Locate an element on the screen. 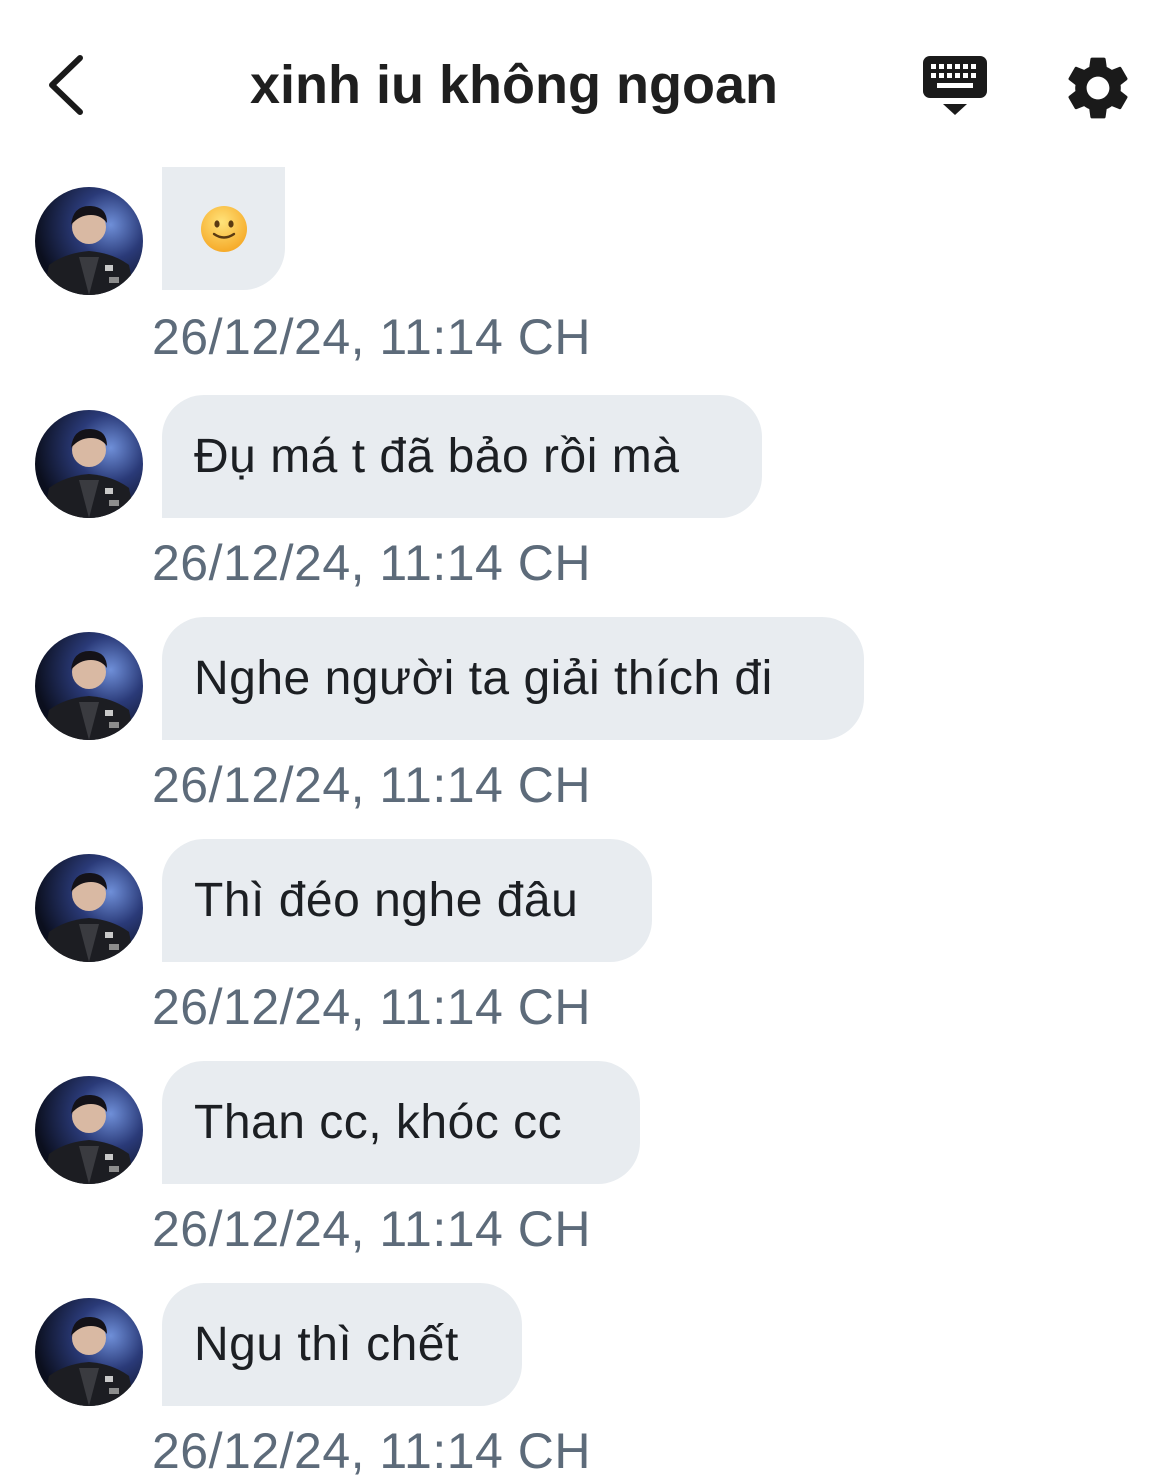 The image size is (1170, 1482). keyboard-icon is located at coordinates (955, 85).